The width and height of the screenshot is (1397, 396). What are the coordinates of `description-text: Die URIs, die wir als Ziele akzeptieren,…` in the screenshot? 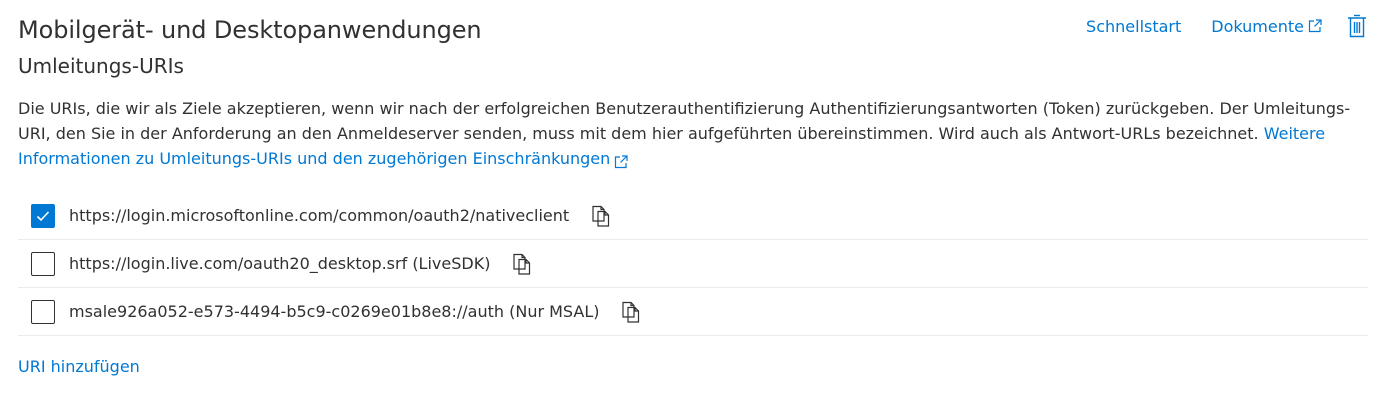 It's located at (684, 121).